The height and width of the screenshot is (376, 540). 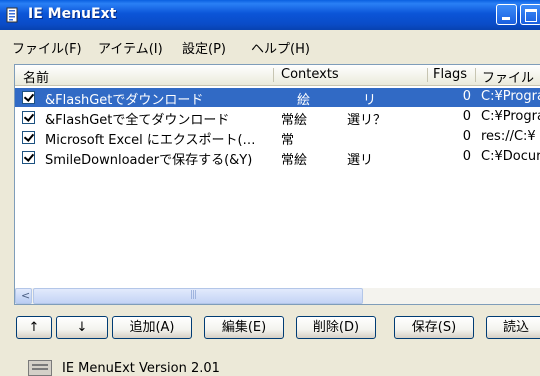 I want to click on minimize-button, so click(x=506, y=14).